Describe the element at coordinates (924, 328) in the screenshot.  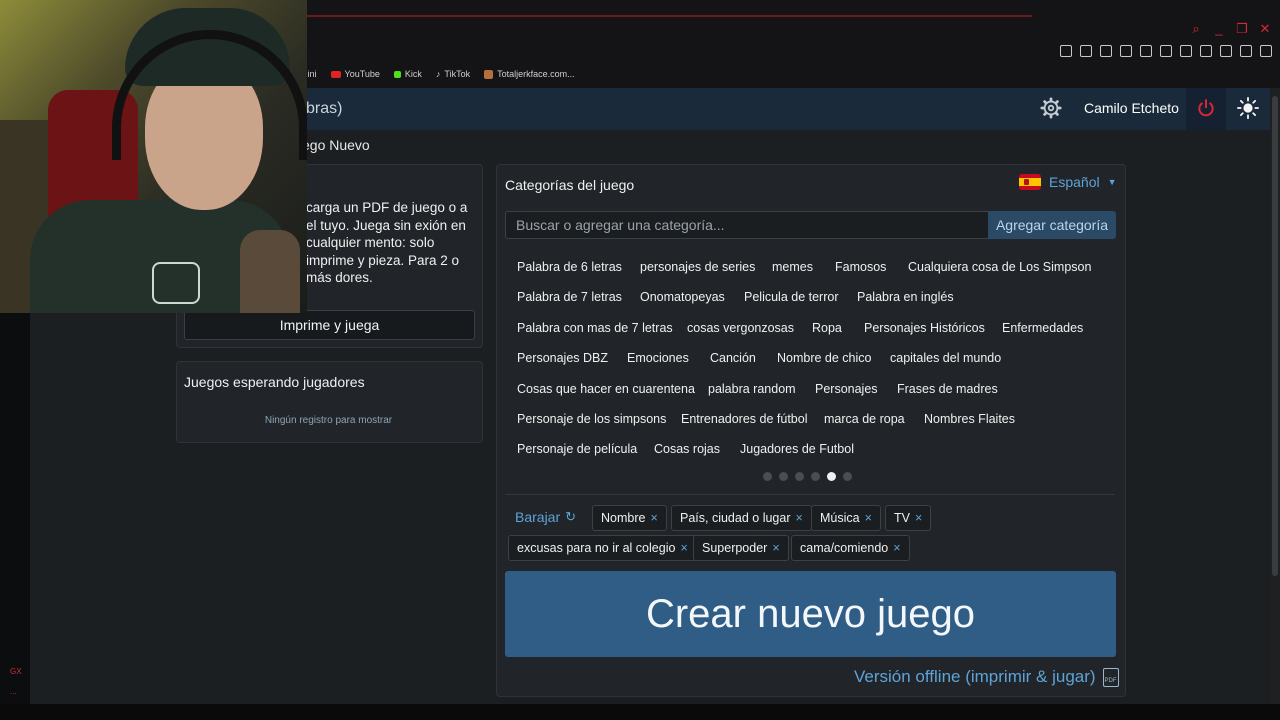
I see `suggestion-item: Personajes Históricos` at that location.